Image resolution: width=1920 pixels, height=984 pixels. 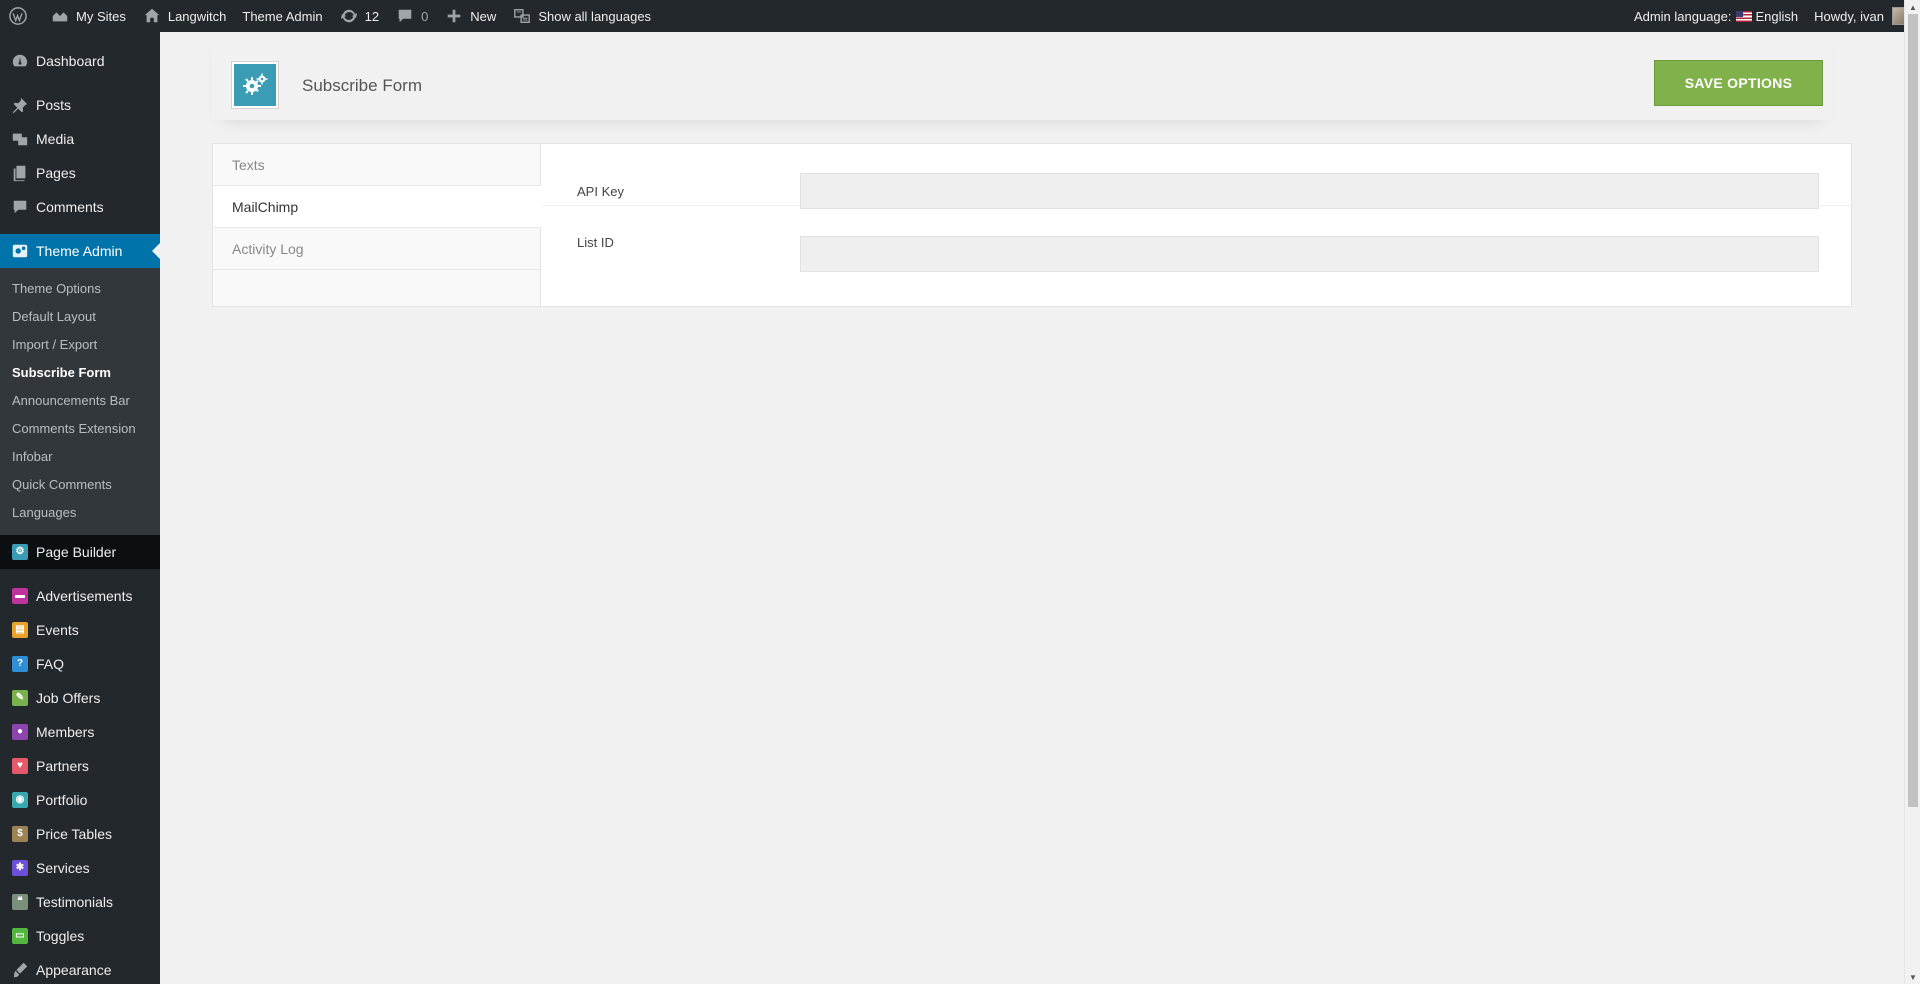 What do you see at coordinates (20, 630) in the screenshot?
I see `calendar-icon: ▤` at bounding box center [20, 630].